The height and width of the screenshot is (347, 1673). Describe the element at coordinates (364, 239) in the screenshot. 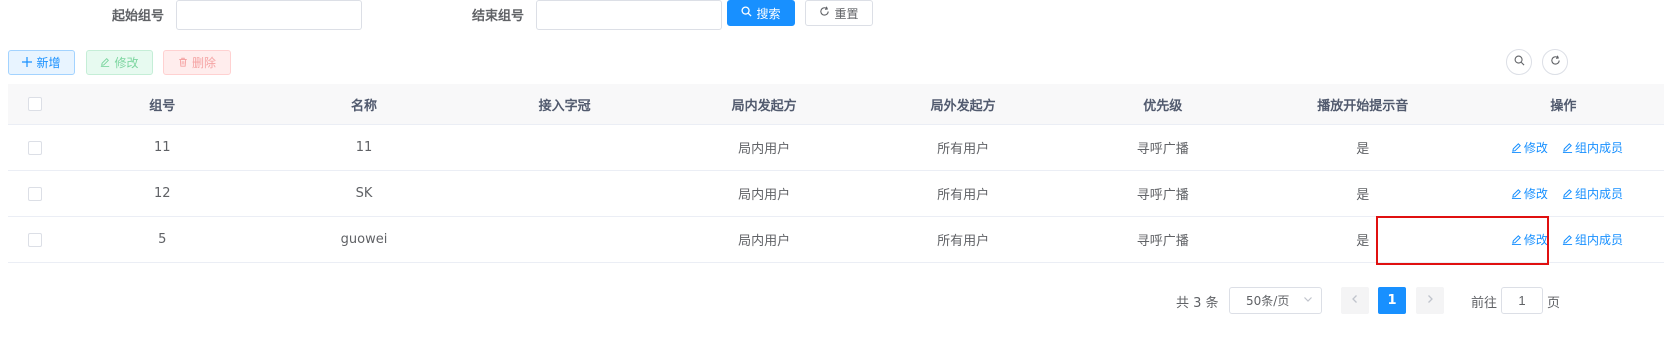

I see `cell-name: guowei` at that location.